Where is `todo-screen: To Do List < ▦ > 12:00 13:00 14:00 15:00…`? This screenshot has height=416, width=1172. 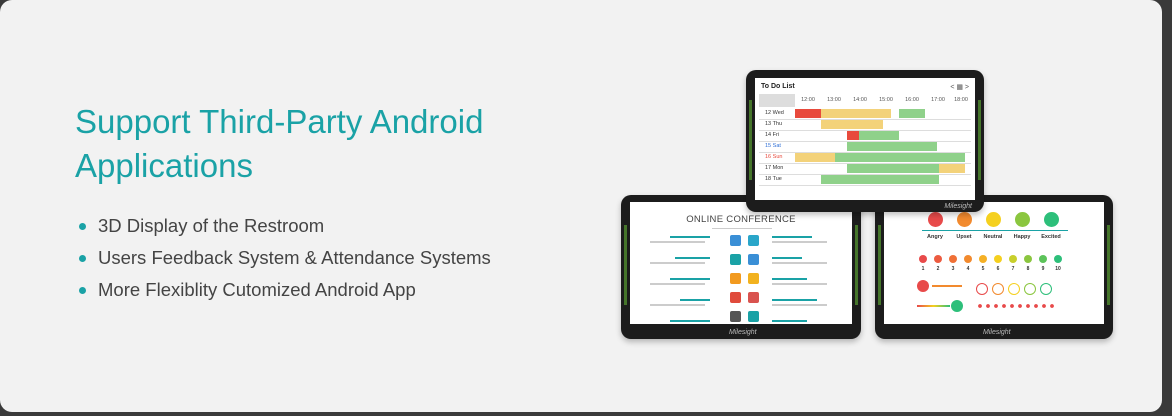 todo-screen: To Do List < ▦ > 12:00 13:00 14:00 15:00… is located at coordinates (865, 139).